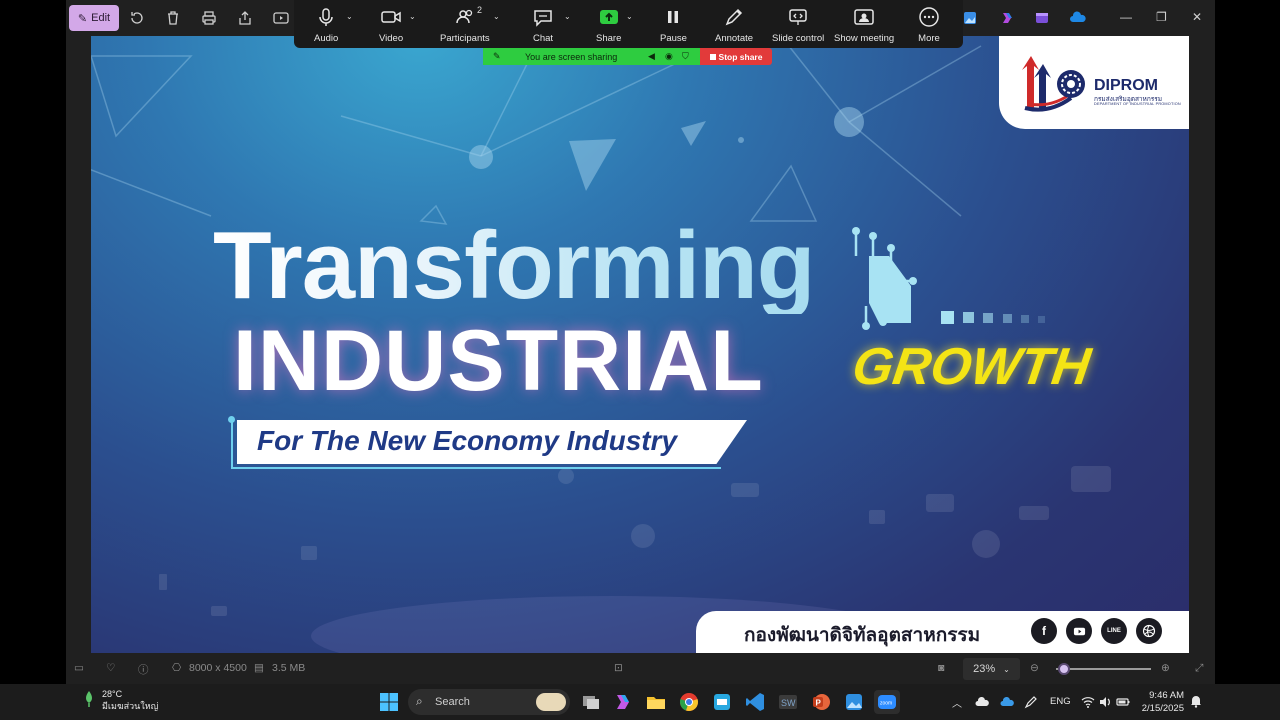  What do you see at coordinates (543, 17) in the screenshot?
I see `chat-icon` at bounding box center [543, 17].